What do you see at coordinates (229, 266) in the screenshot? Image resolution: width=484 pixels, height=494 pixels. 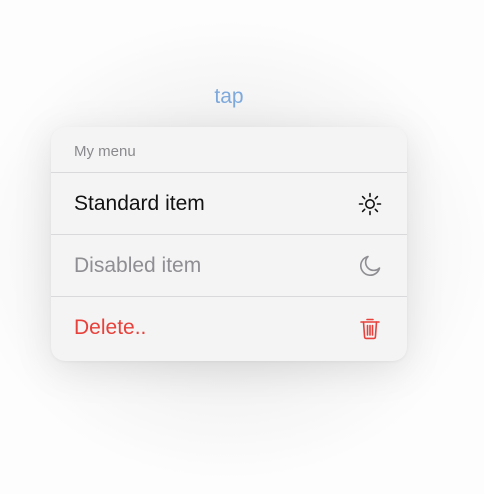 I see `menu-item-disabled: Disabled item` at bounding box center [229, 266].